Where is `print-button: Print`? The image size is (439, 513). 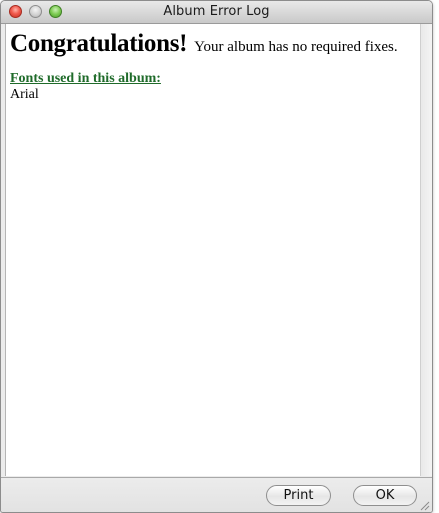 print-button: Print is located at coordinates (298, 495).